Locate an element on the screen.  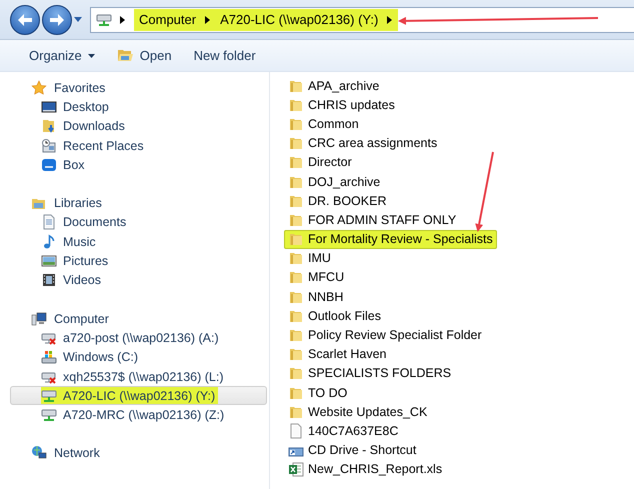
file-item: Scarlet Haven is located at coordinates (337, 354).